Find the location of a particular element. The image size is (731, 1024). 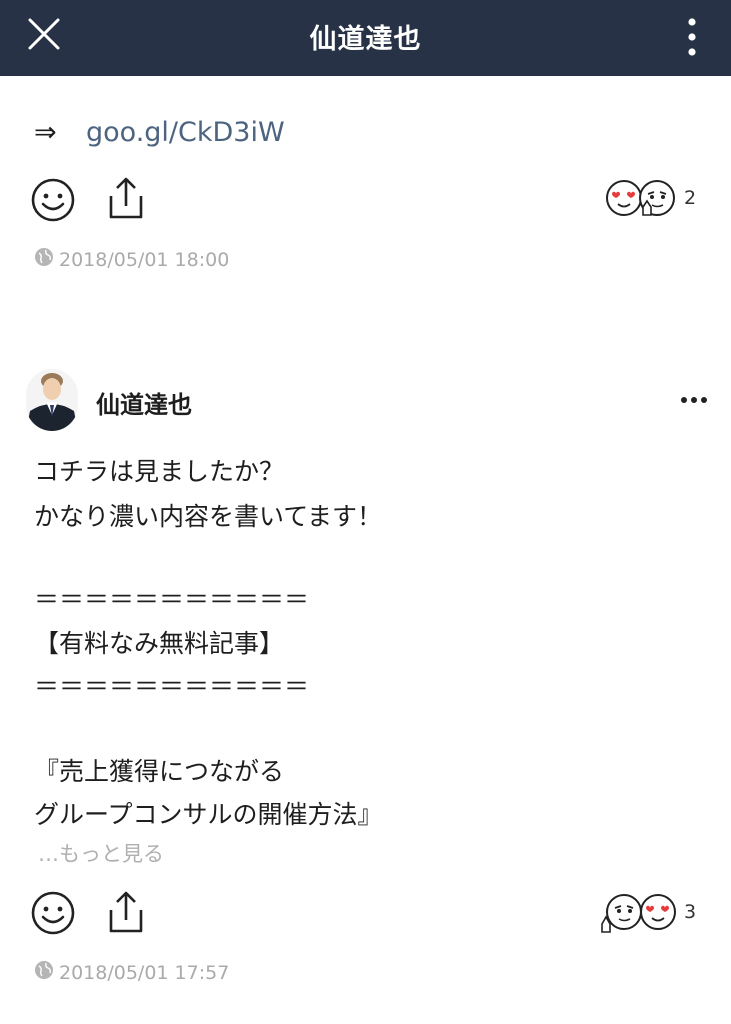

timestamp-text: 2018/05/01 18:00 is located at coordinates (144, 259).